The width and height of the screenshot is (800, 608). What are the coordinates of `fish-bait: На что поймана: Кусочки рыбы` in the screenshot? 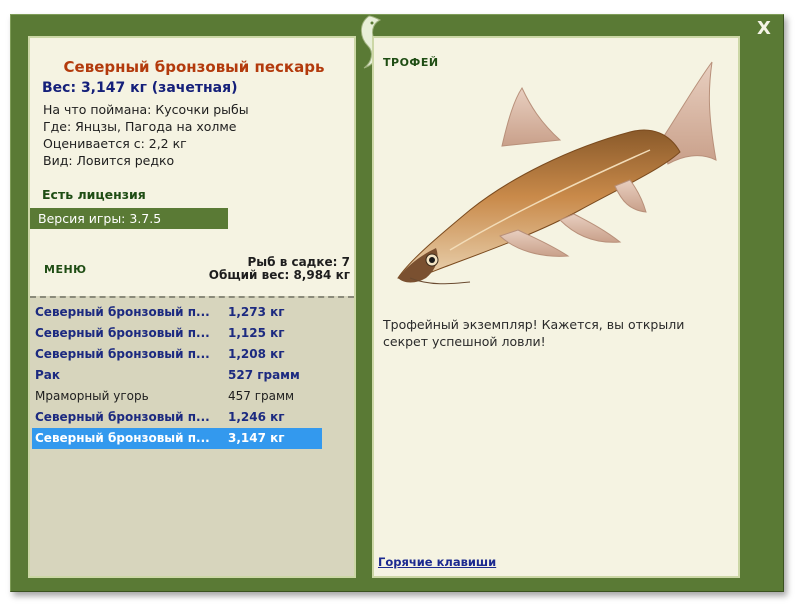 It's located at (146, 109).